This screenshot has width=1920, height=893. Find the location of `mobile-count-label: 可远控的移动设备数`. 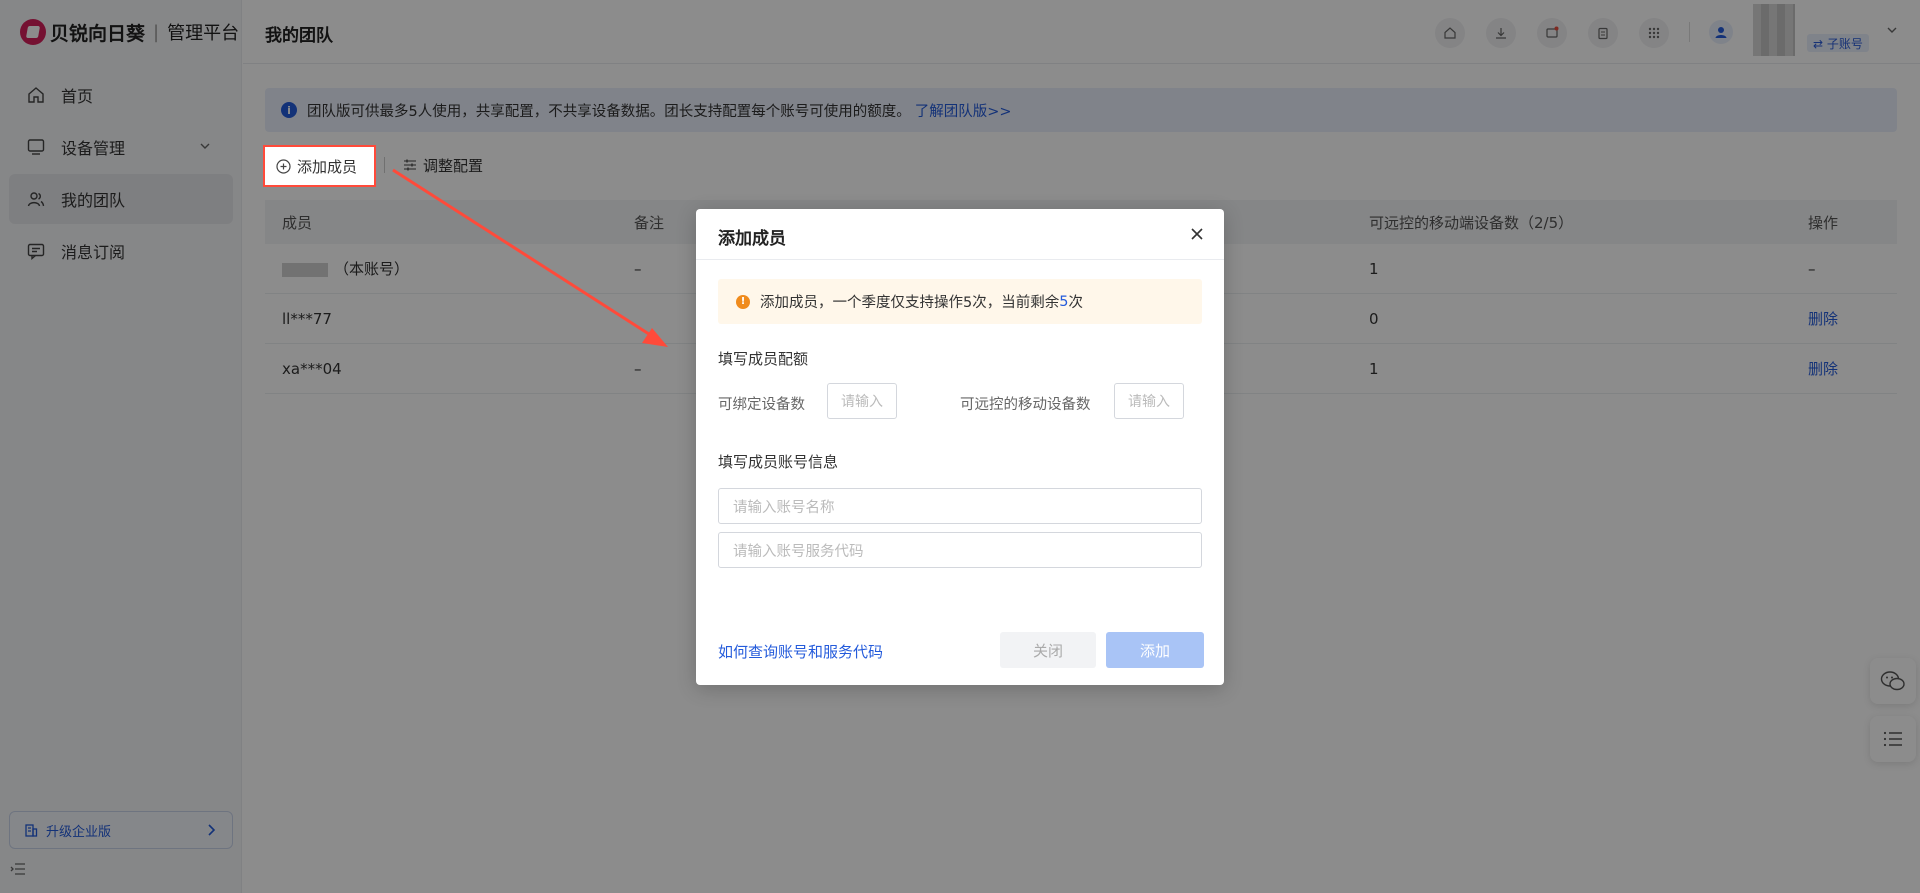

mobile-count-label: 可远控的移动设备数 is located at coordinates (1025, 405).